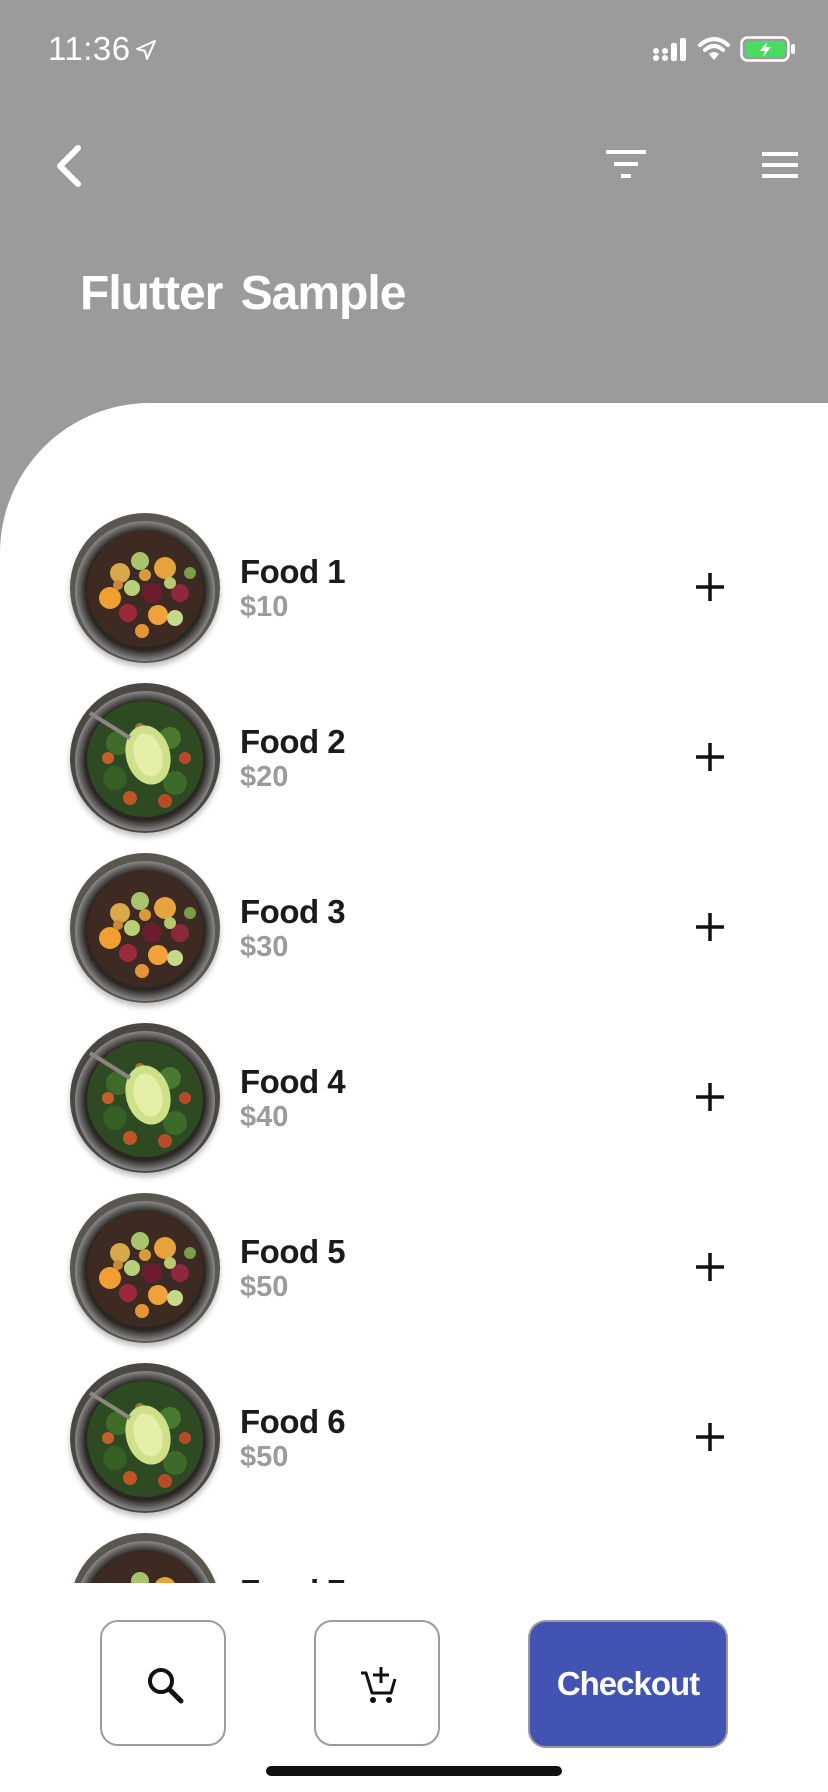 Image resolution: width=828 pixels, height=1792 pixels. Describe the element at coordinates (669, 49) in the screenshot. I see `cellular-signal-icon` at that location.